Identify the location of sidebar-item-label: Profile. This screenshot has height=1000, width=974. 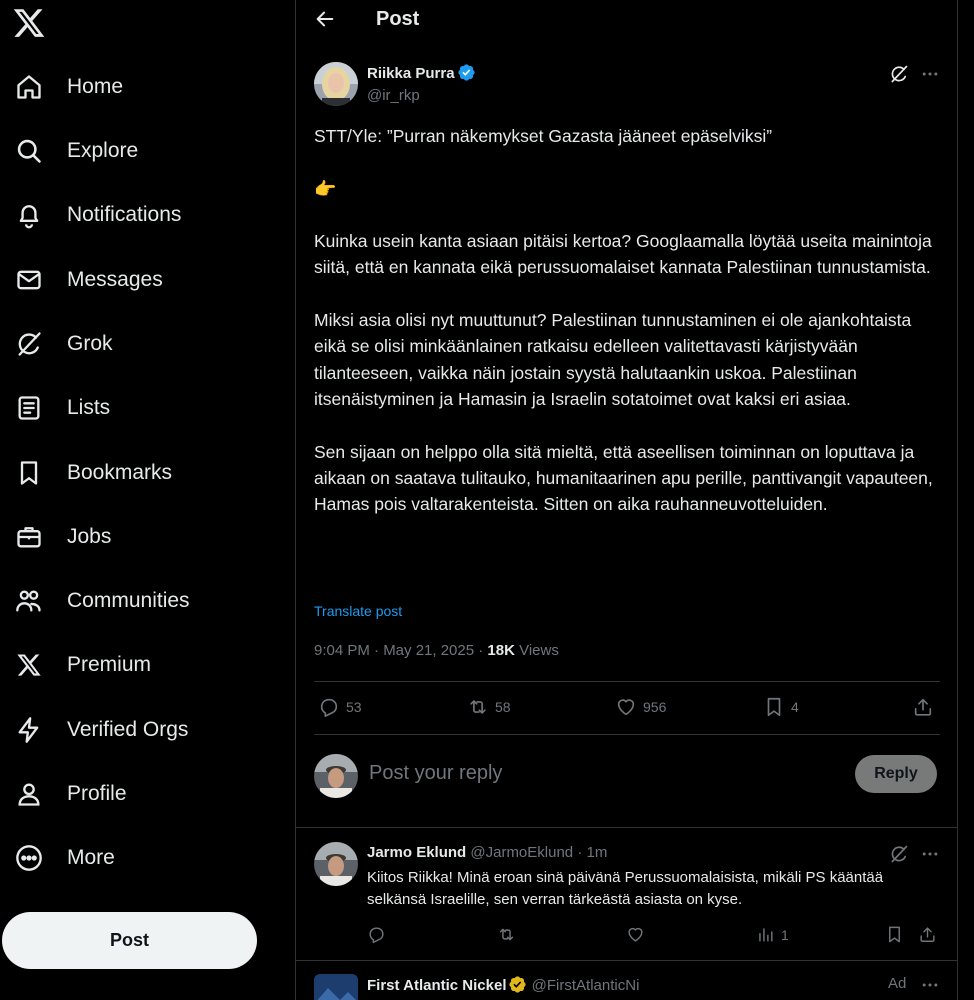
(97, 793).